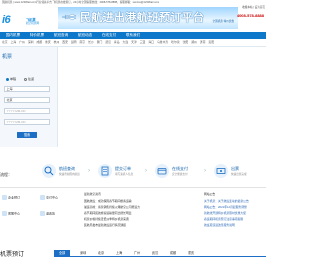 The height and width of the screenshot is (257, 320). What do you see at coordinates (221, 171) in the screenshot?
I see `ticket-icon` at bounding box center [221, 171].